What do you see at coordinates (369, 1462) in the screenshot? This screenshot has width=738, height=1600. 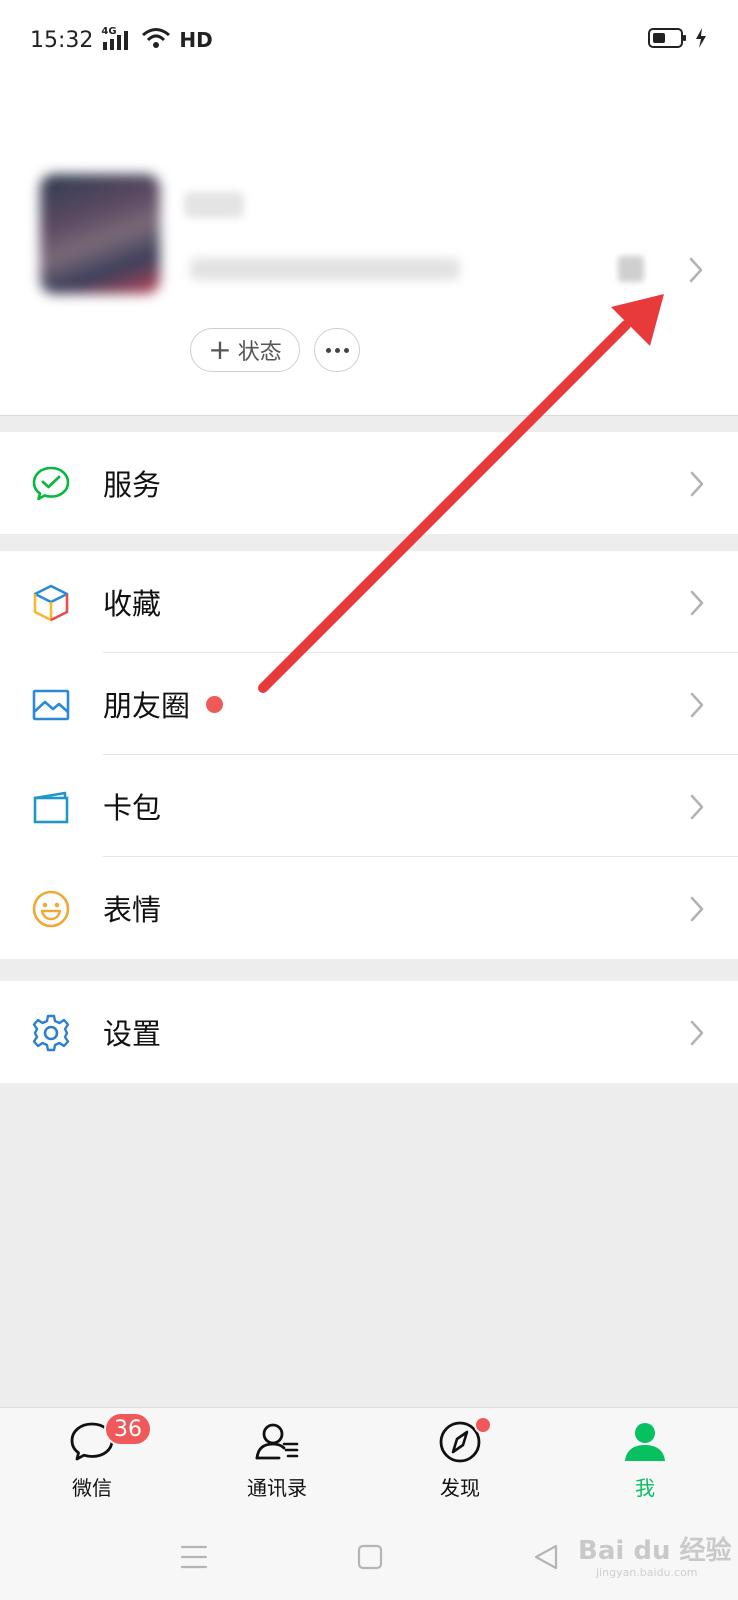 I see `bottom-tab-bar: 36 微信 通讯录 发现 我` at bounding box center [369, 1462].